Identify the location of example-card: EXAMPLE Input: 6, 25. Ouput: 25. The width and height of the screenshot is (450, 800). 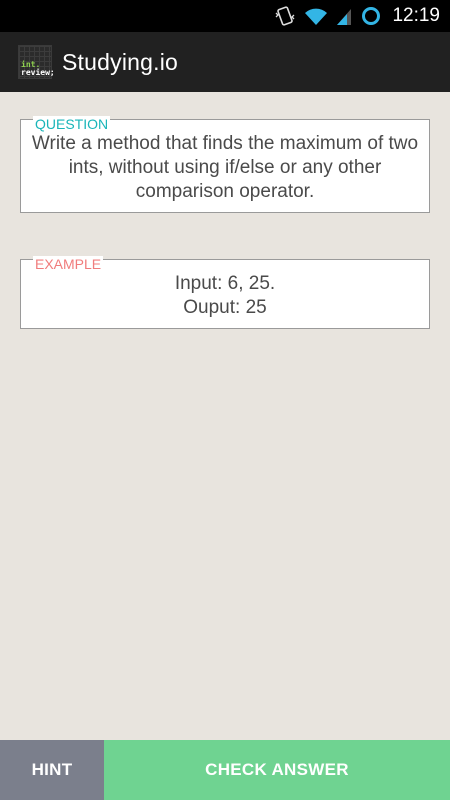
(225, 292).